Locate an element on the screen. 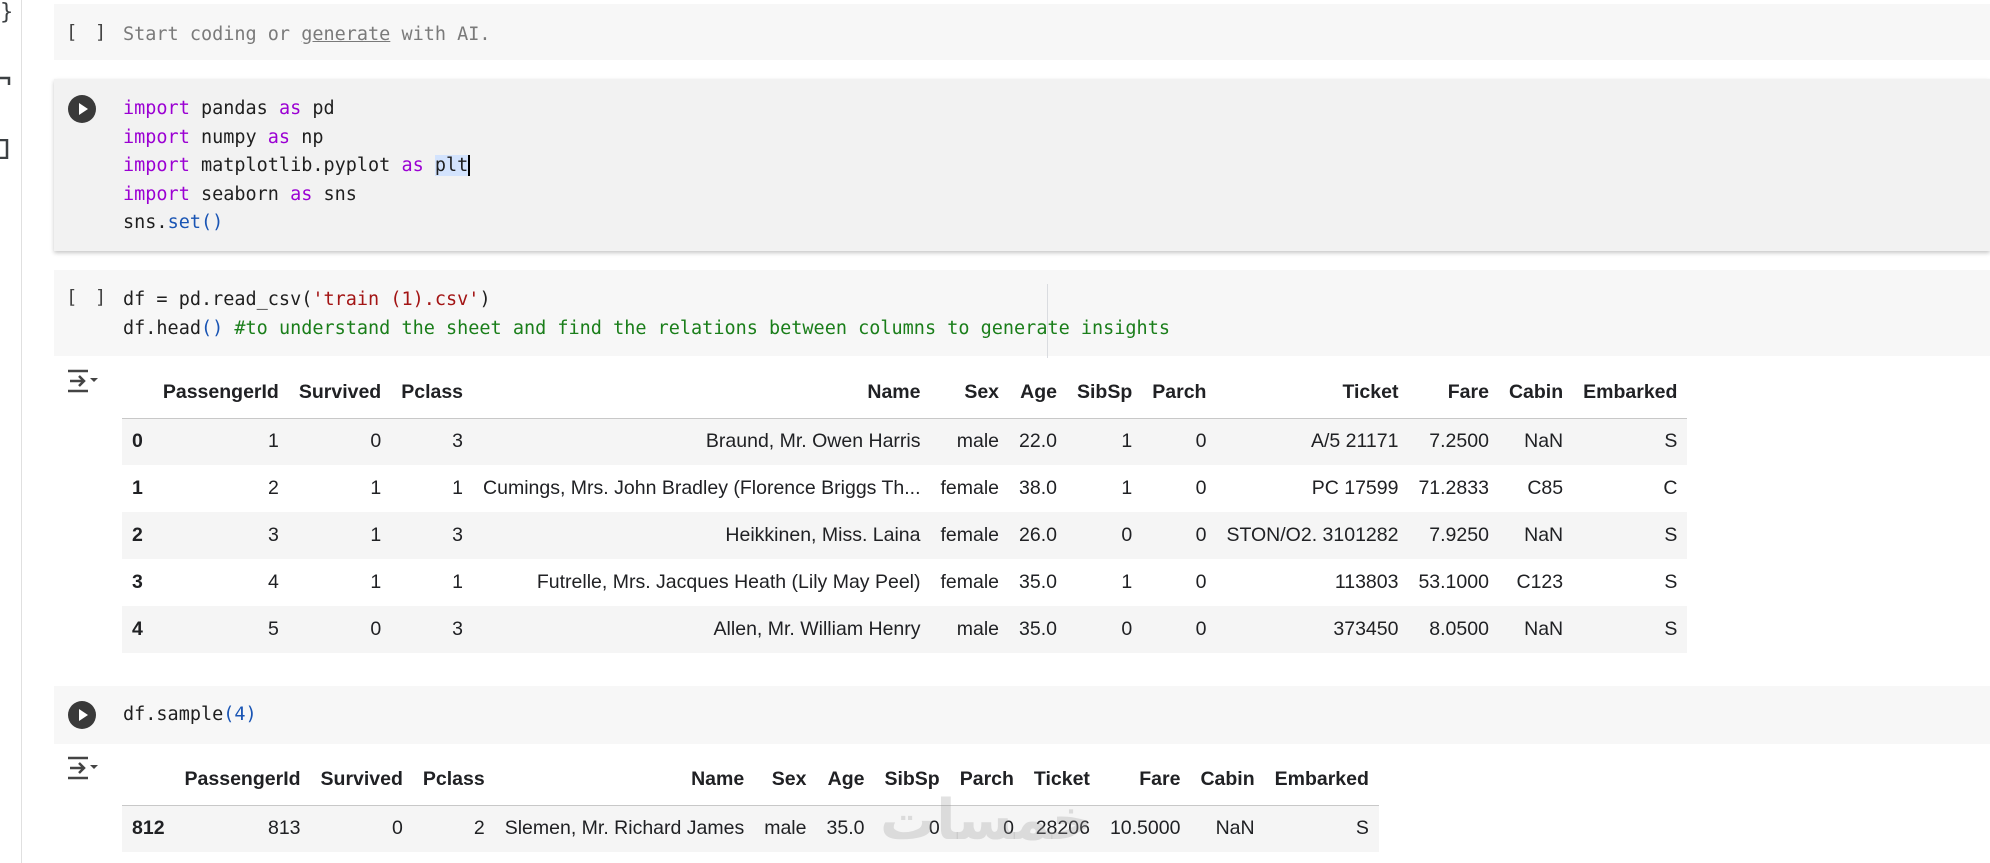 The height and width of the screenshot is (863, 1990). row-index: 2 is located at coordinates (137, 535).